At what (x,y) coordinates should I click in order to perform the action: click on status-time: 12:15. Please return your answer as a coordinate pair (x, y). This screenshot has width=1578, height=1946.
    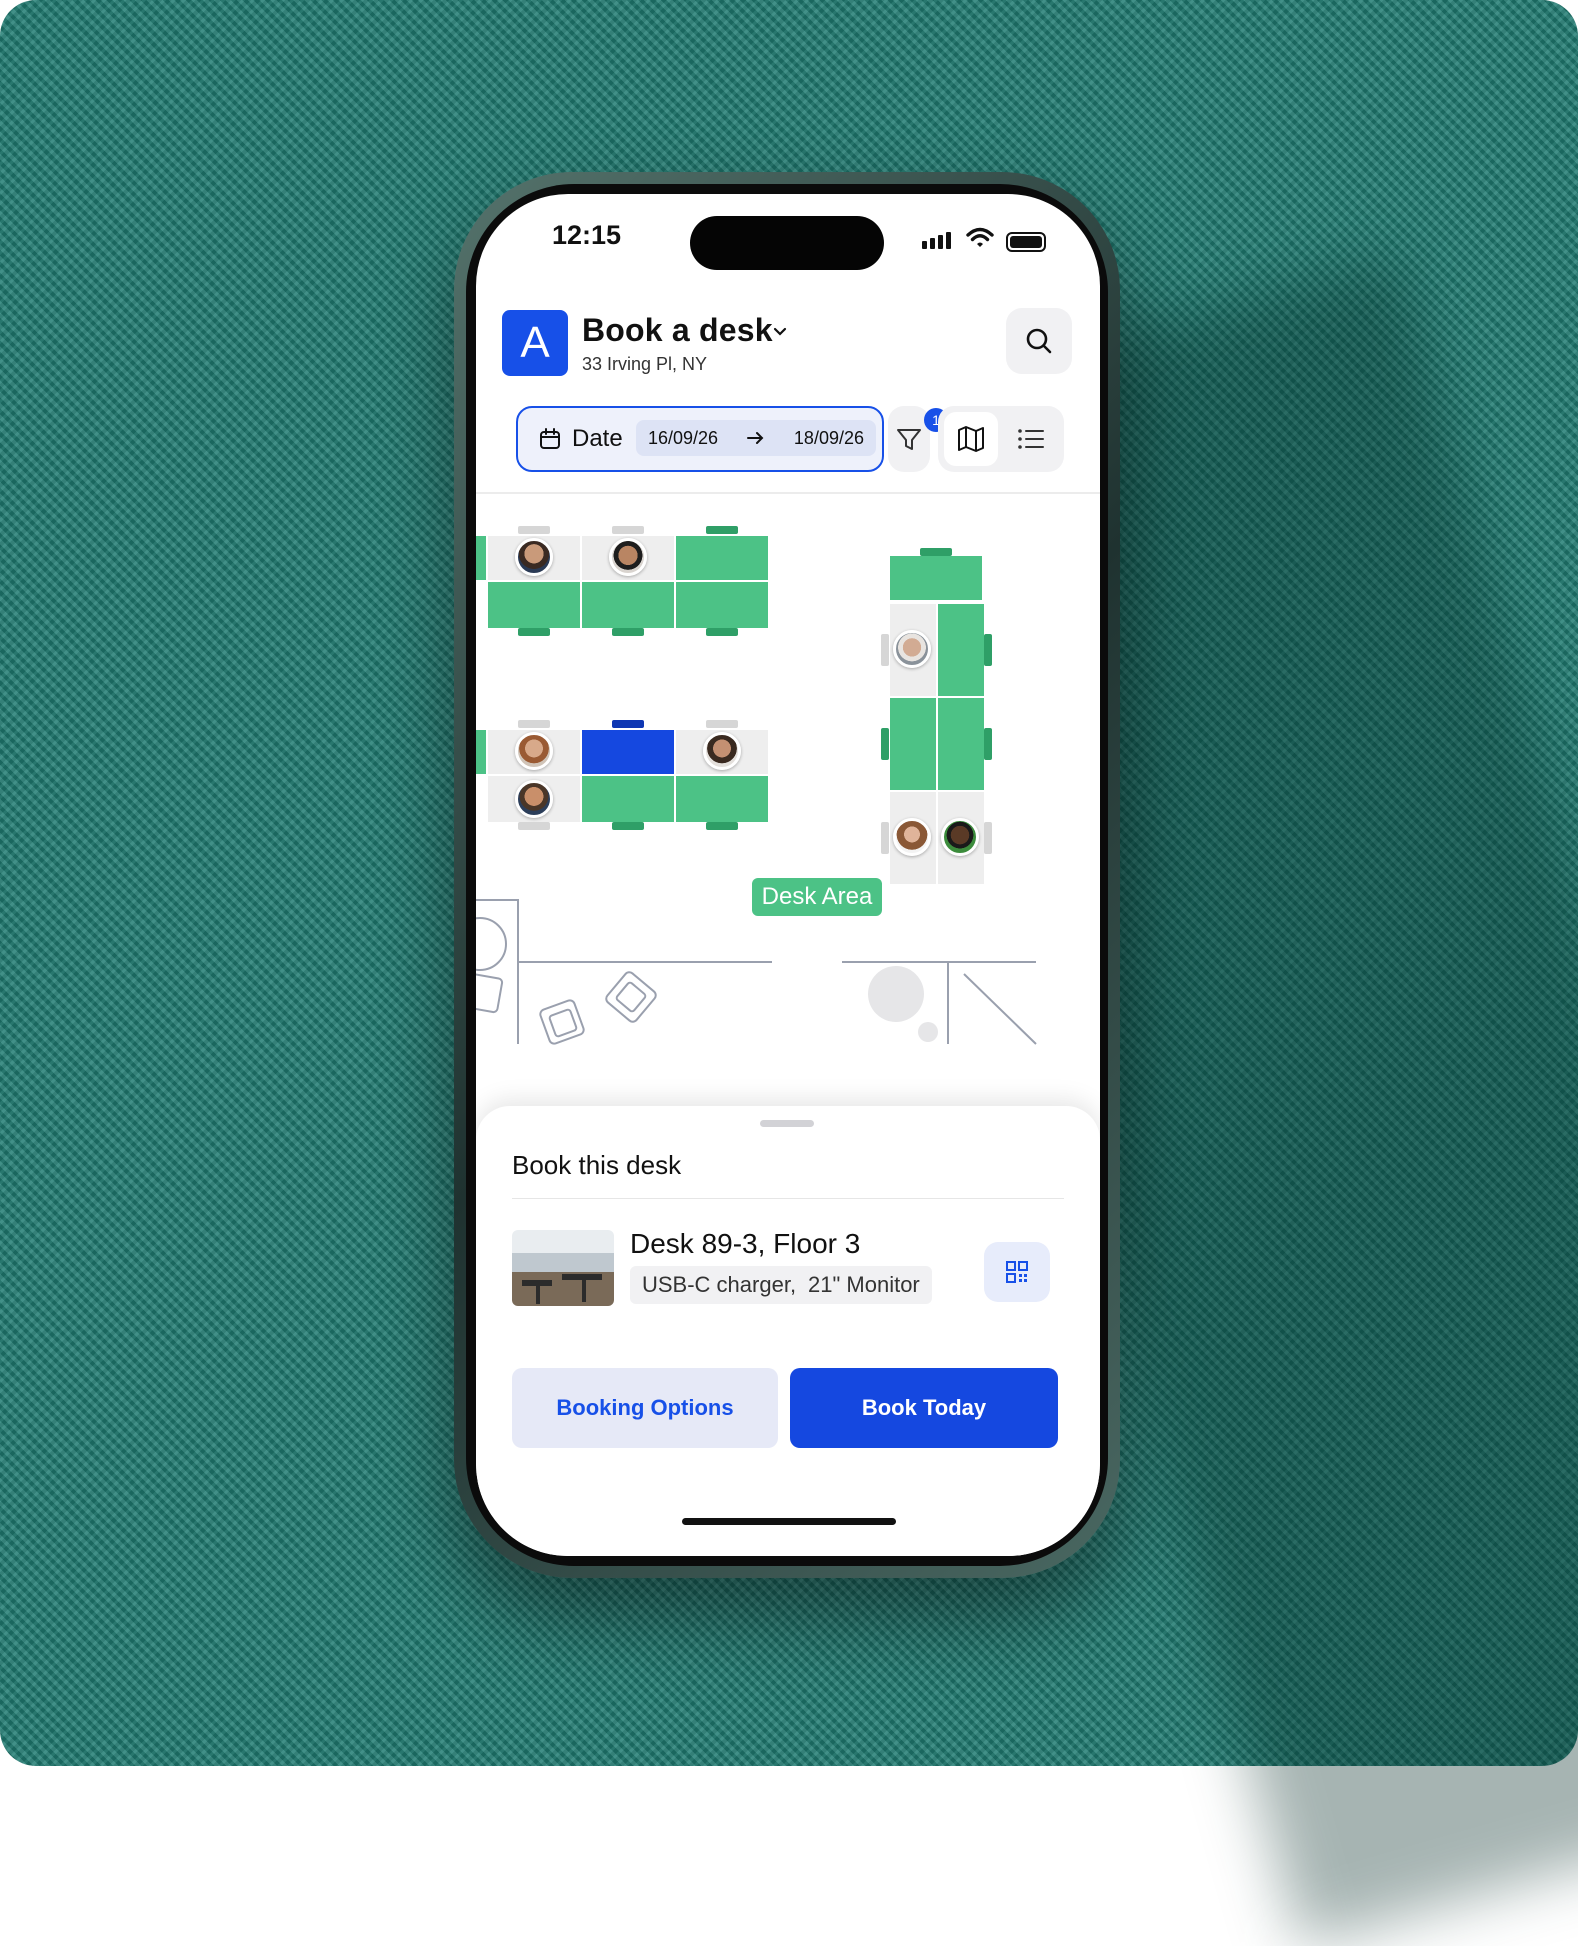
    Looking at the image, I should click on (587, 235).